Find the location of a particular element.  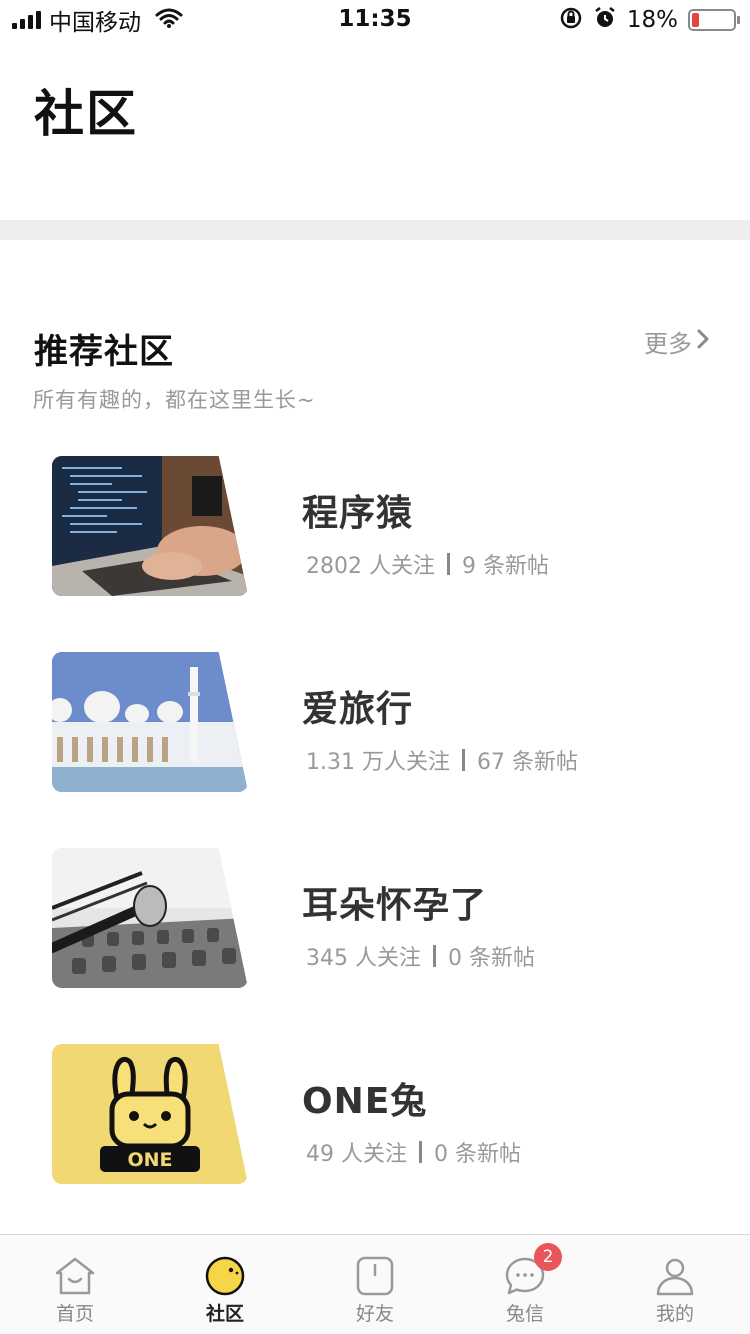

tab-friends: 好友 is located at coordinates (375, 1284).